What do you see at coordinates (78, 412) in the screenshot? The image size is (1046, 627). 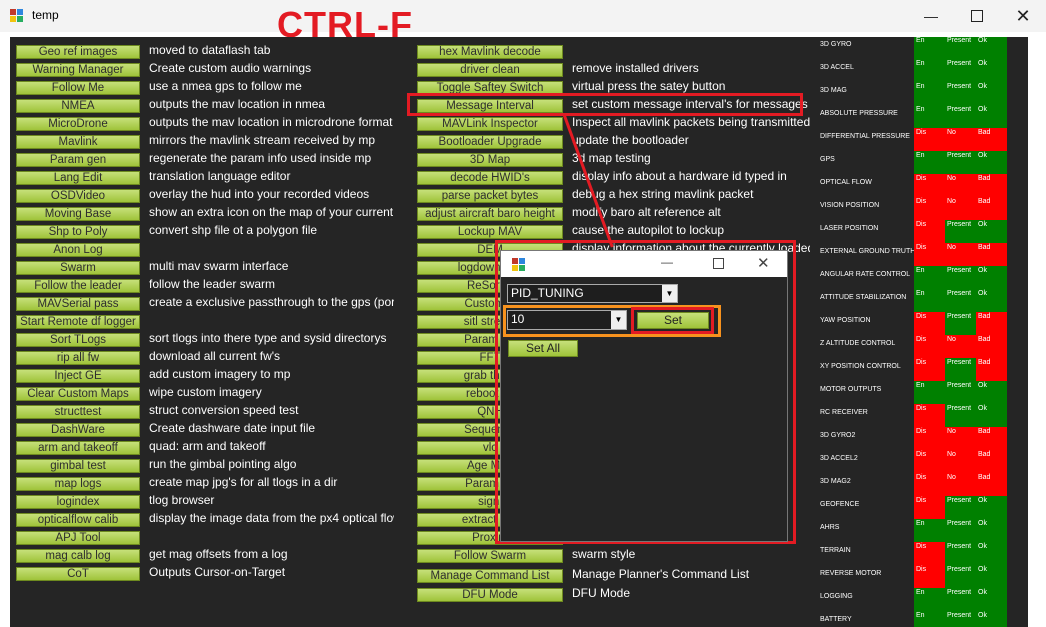 I see `tool-button: structtest` at bounding box center [78, 412].